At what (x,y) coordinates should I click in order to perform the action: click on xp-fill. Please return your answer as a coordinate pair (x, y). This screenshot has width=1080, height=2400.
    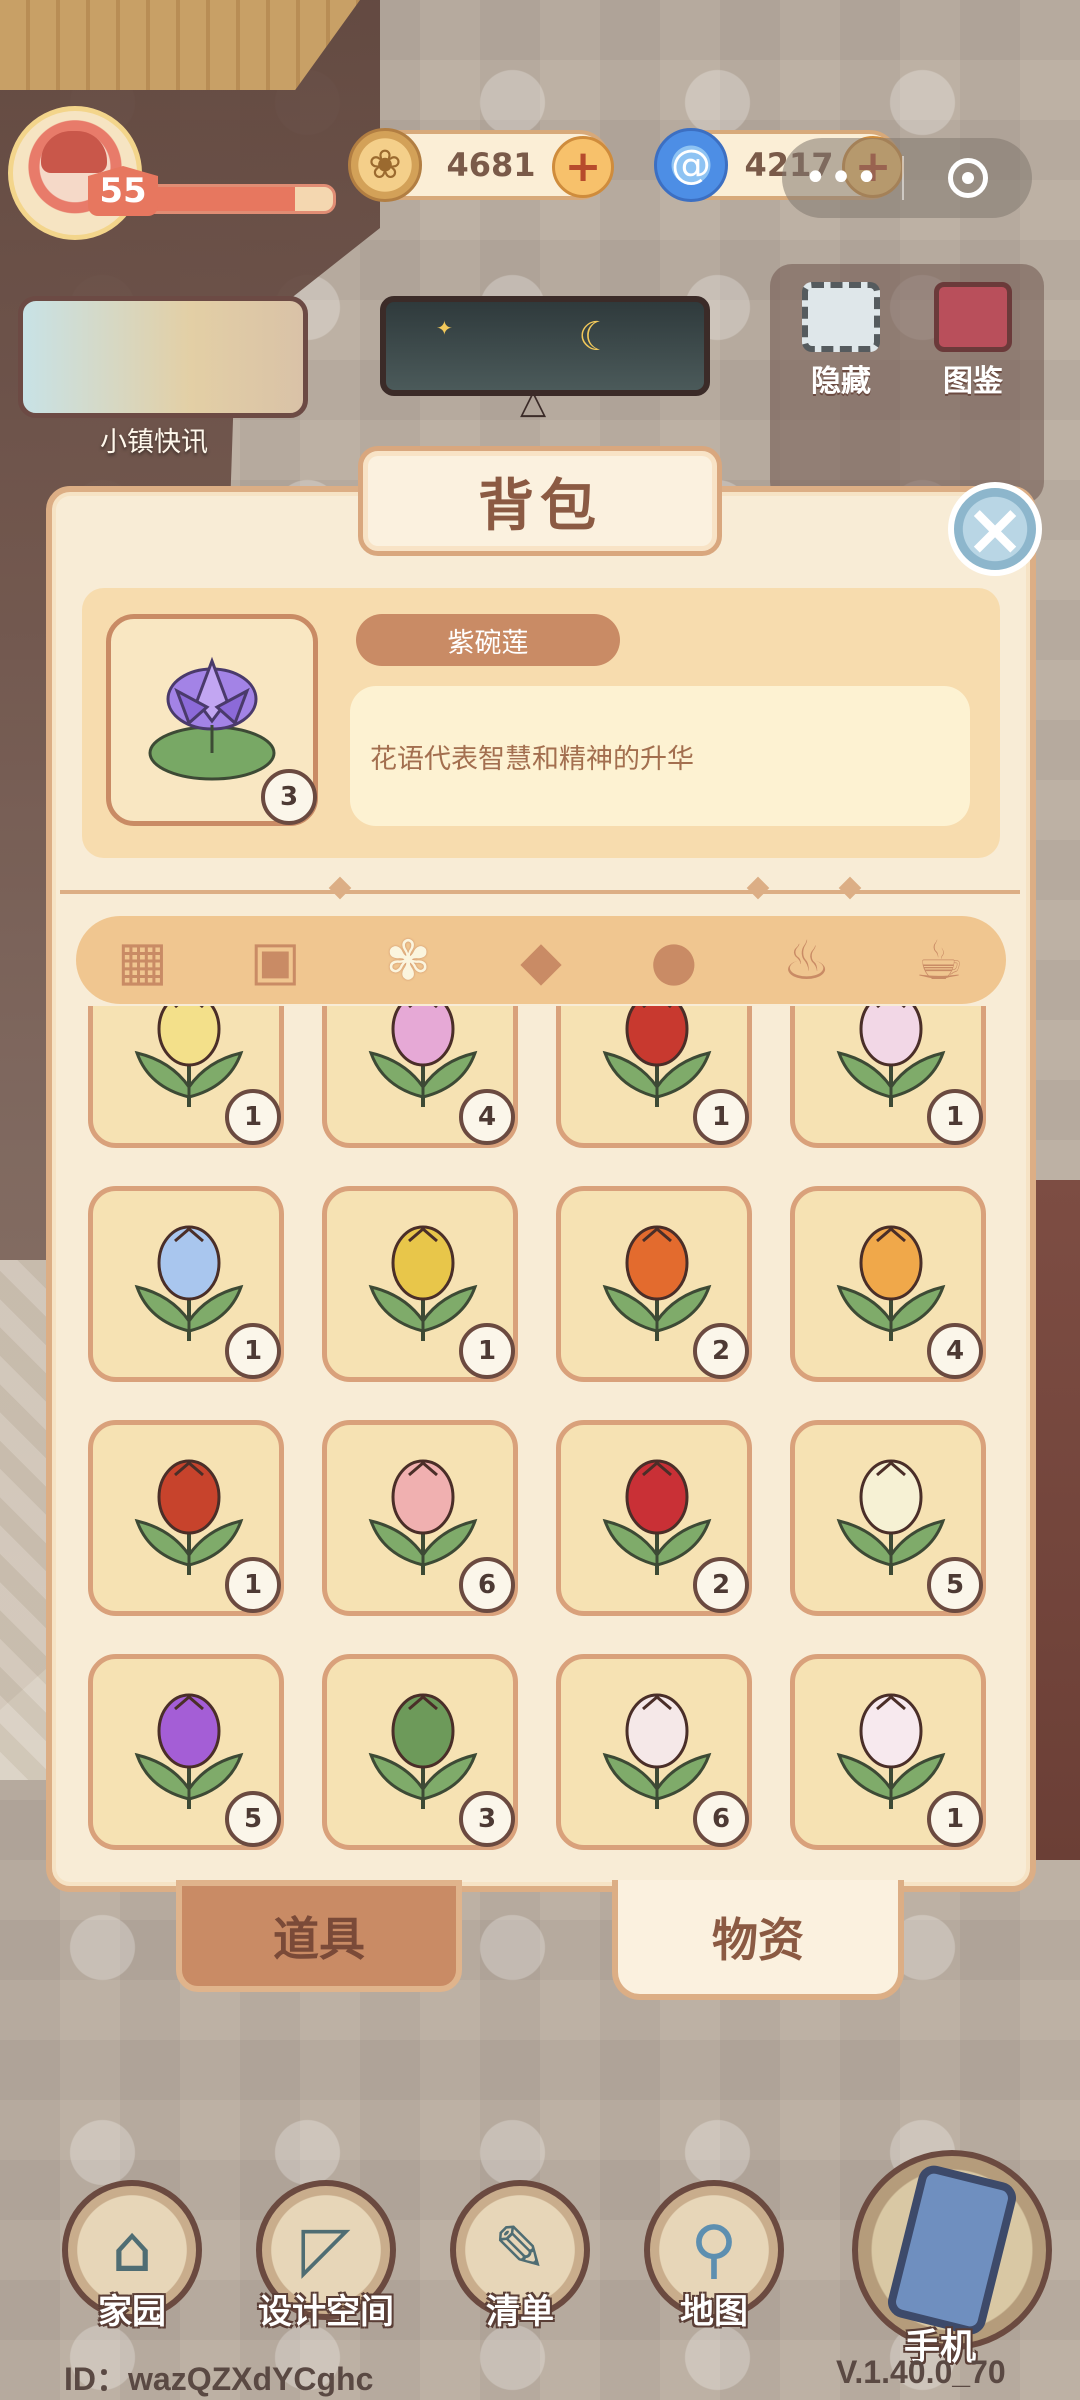
    Looking at the image, I should click on (219, 199).